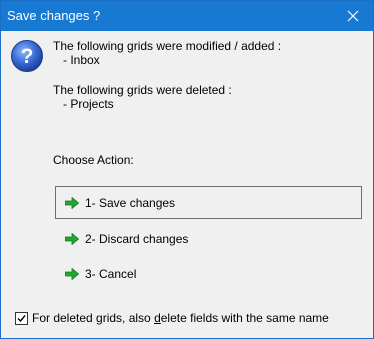 This screenshot has height=339, width=374. What do you see at coordinates (54, 15) in the screenshot?
I see `window-title: Save changes ?` at bounding box center [54, 15].